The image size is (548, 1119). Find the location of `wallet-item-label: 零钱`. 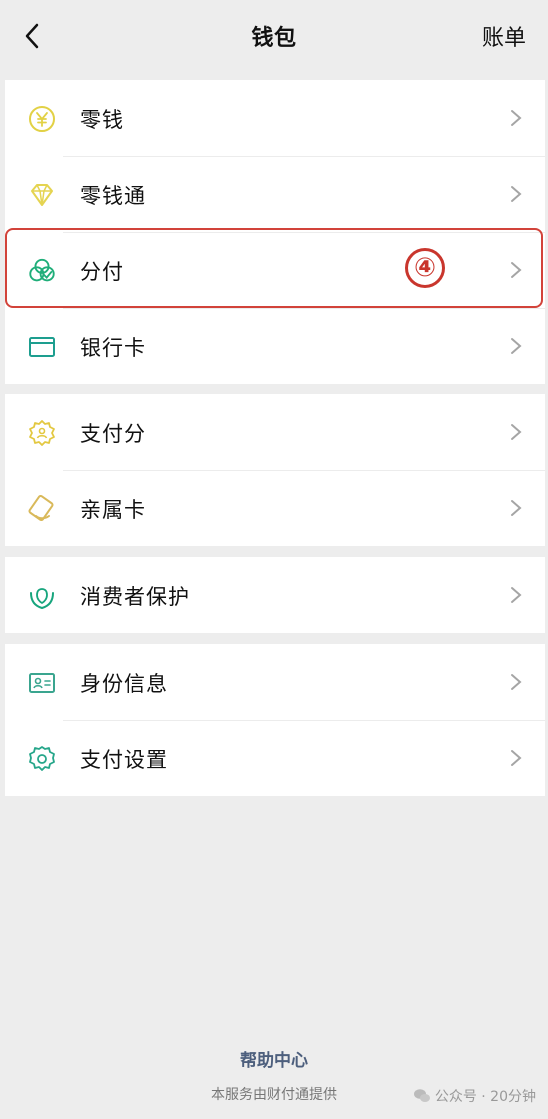

wallet-item-label: 零钱 is located at coordinates (102, 120).